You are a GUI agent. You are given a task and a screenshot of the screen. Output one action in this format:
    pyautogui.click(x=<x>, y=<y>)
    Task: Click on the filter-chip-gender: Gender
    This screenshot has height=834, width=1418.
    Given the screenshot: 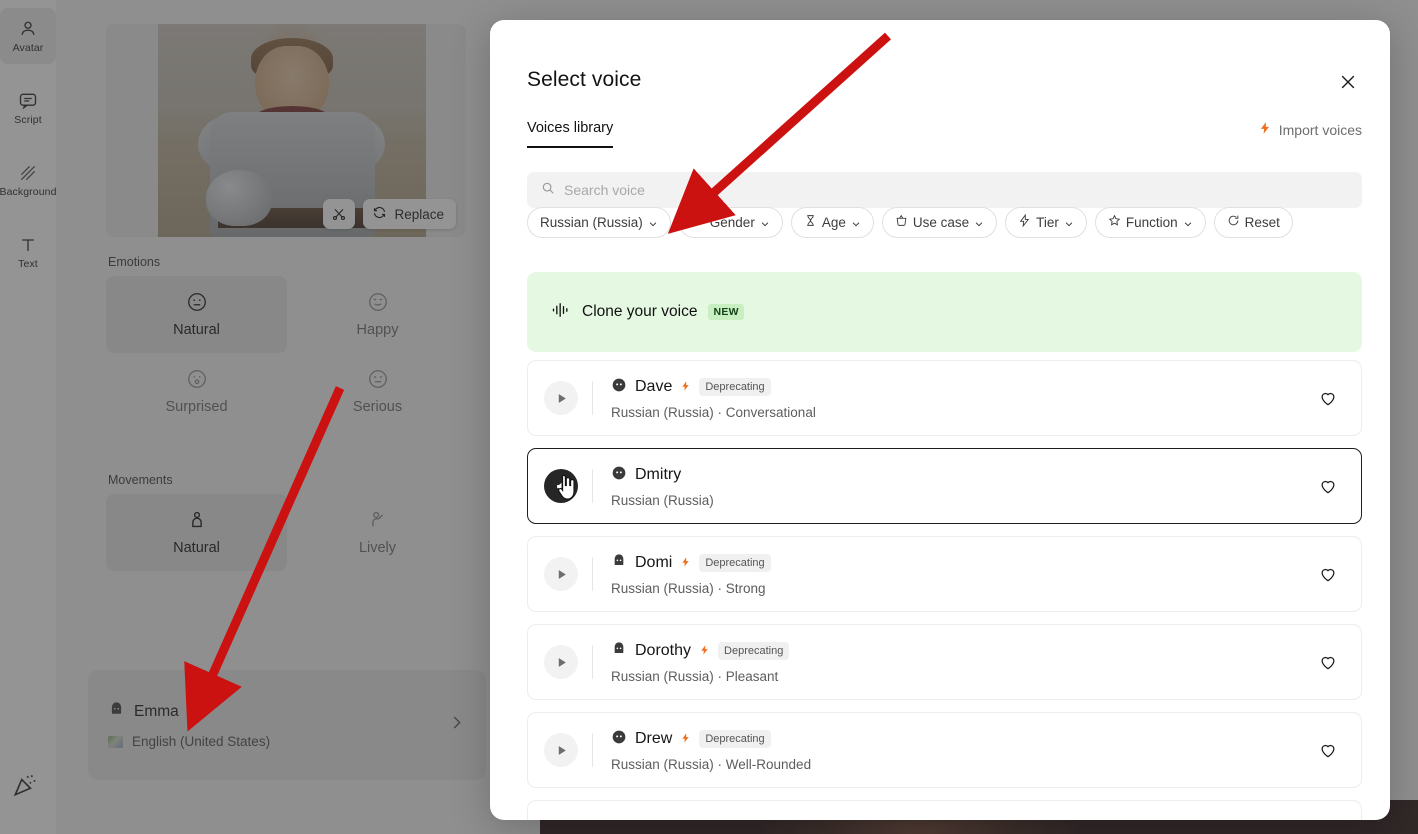 What is the action you would take?
    pyautogui.click(x=730, y=222)
    